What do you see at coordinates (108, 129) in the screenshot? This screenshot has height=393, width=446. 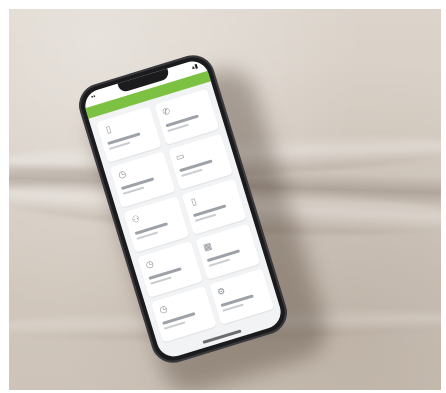 I see `document-icon: ▯` at bounding box center [108, 129].